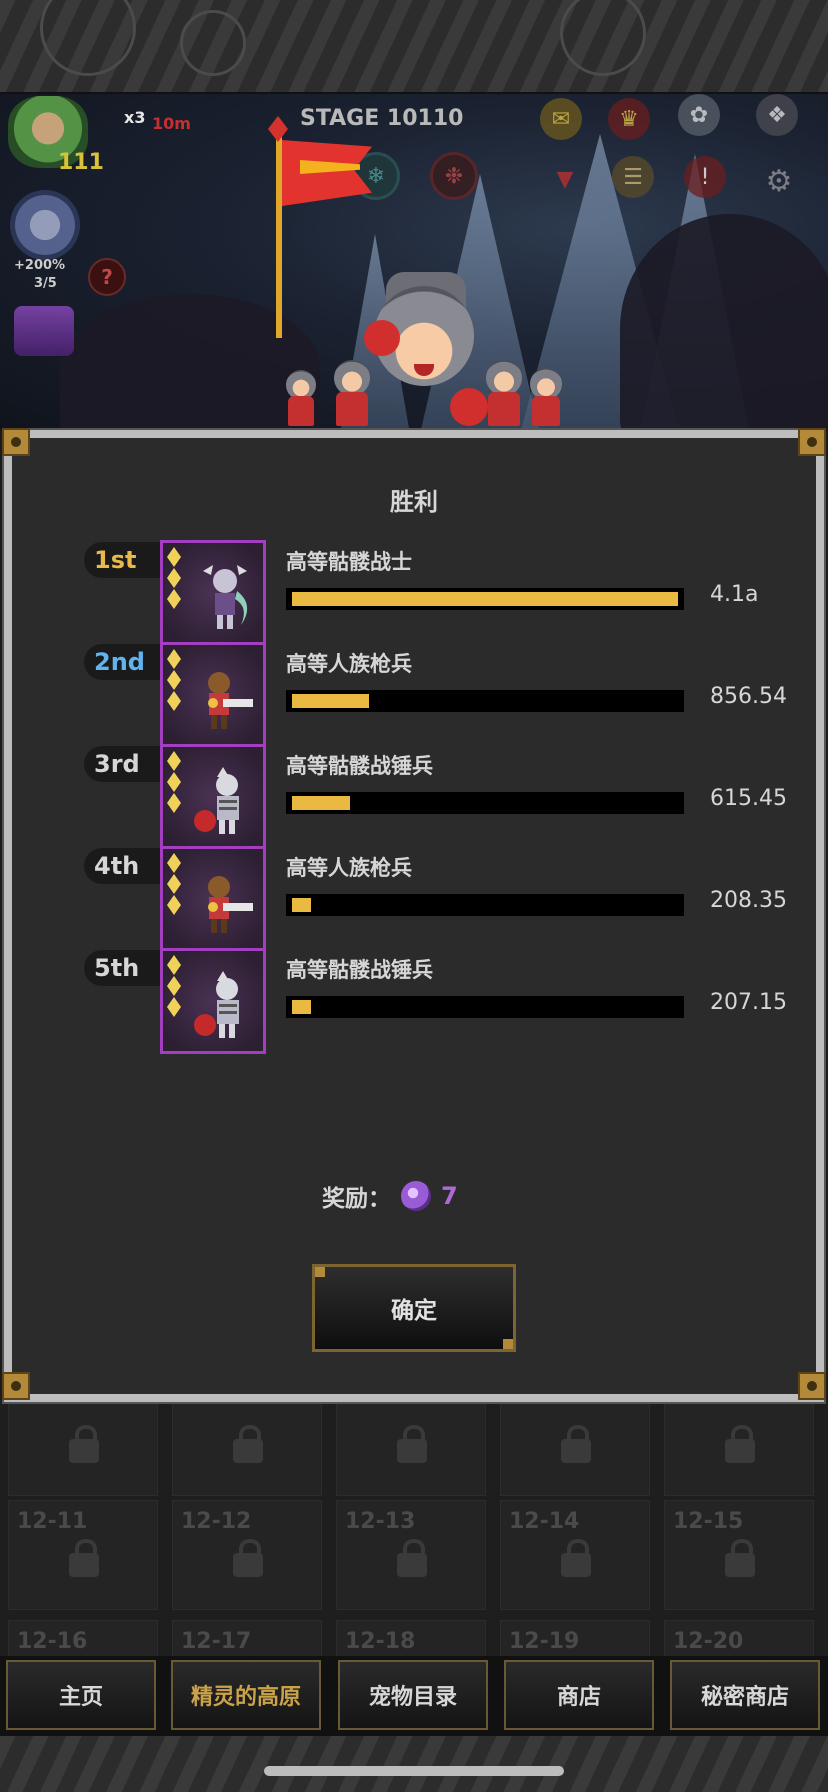  I want to click on ranking-row: 2nd 高等人族枪兵 856.54, so click(414, 697).